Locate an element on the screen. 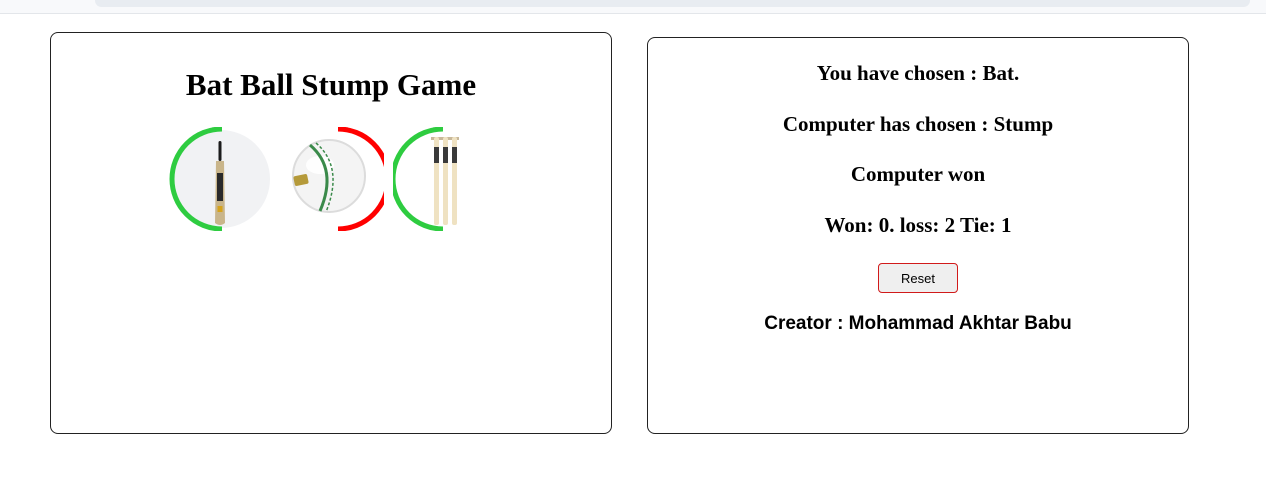  creator-credit: Creator : Mohammad Akhtar Babu is located at coordinates (918, 323).